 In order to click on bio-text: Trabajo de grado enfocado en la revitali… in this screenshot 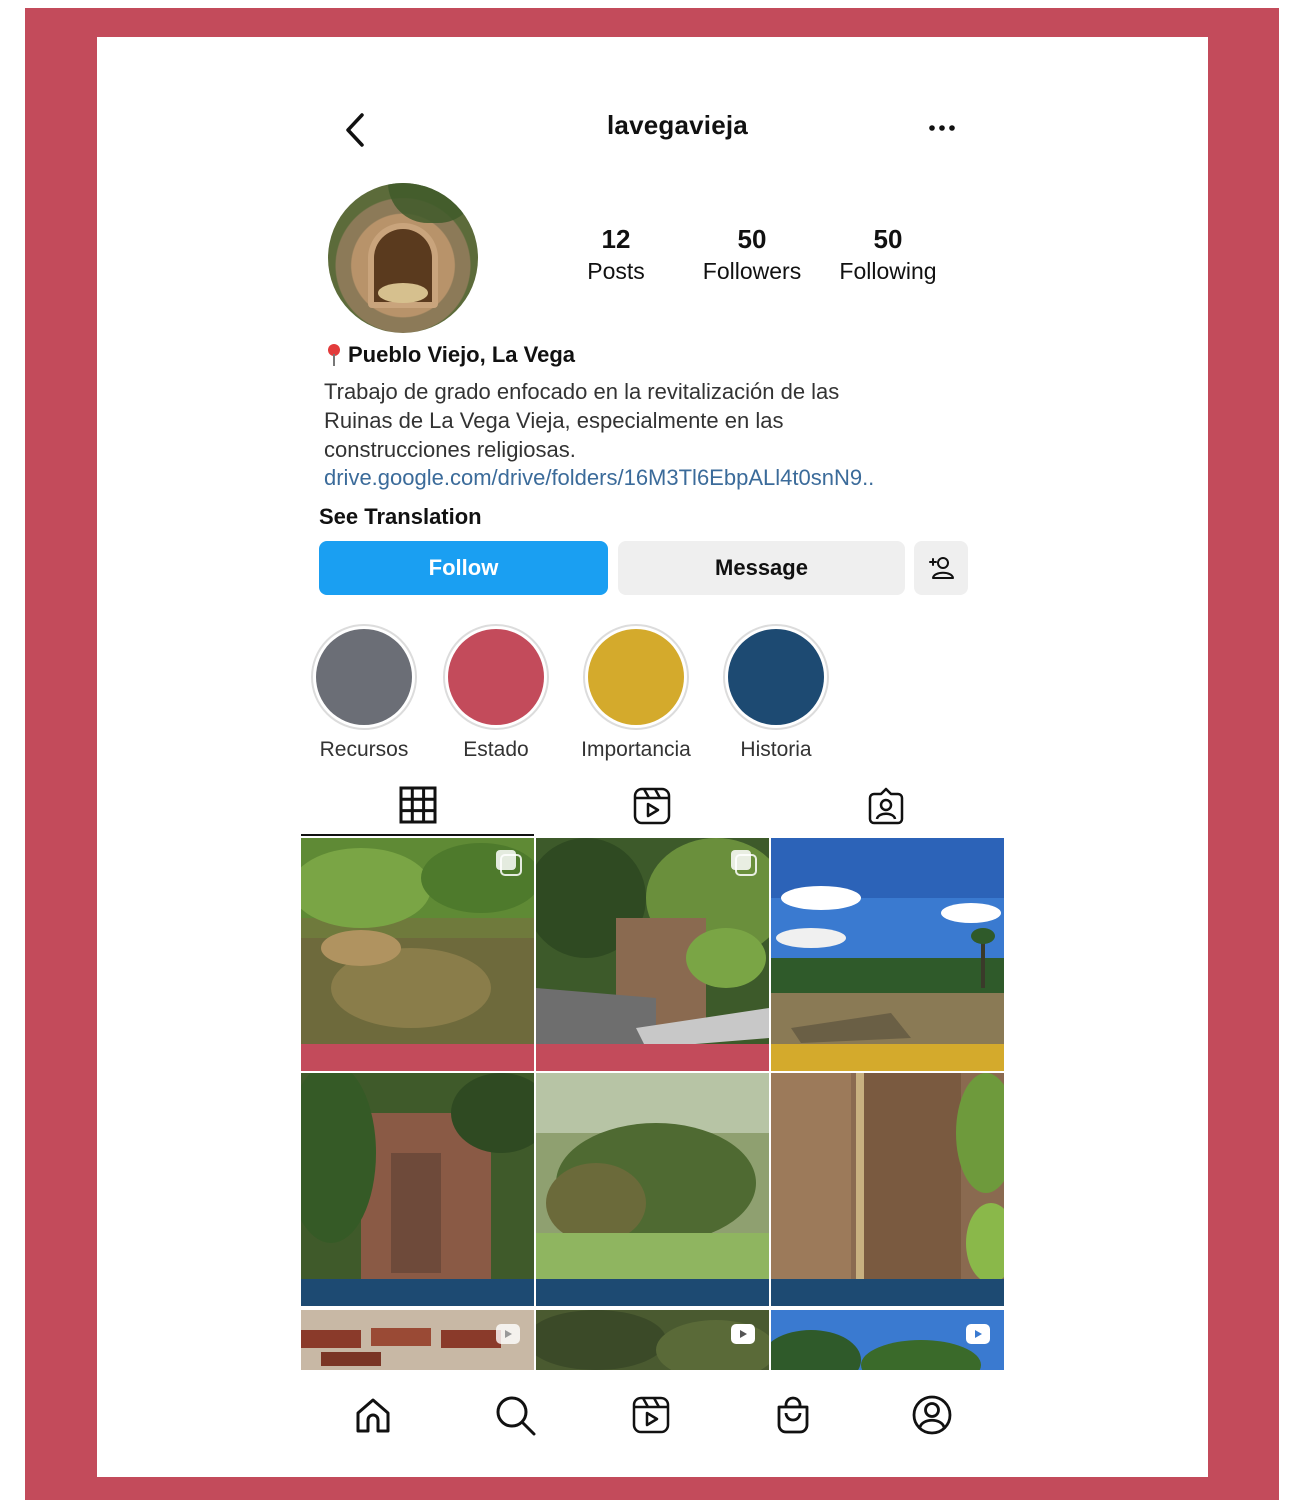, I will do `click(624, 420)`.